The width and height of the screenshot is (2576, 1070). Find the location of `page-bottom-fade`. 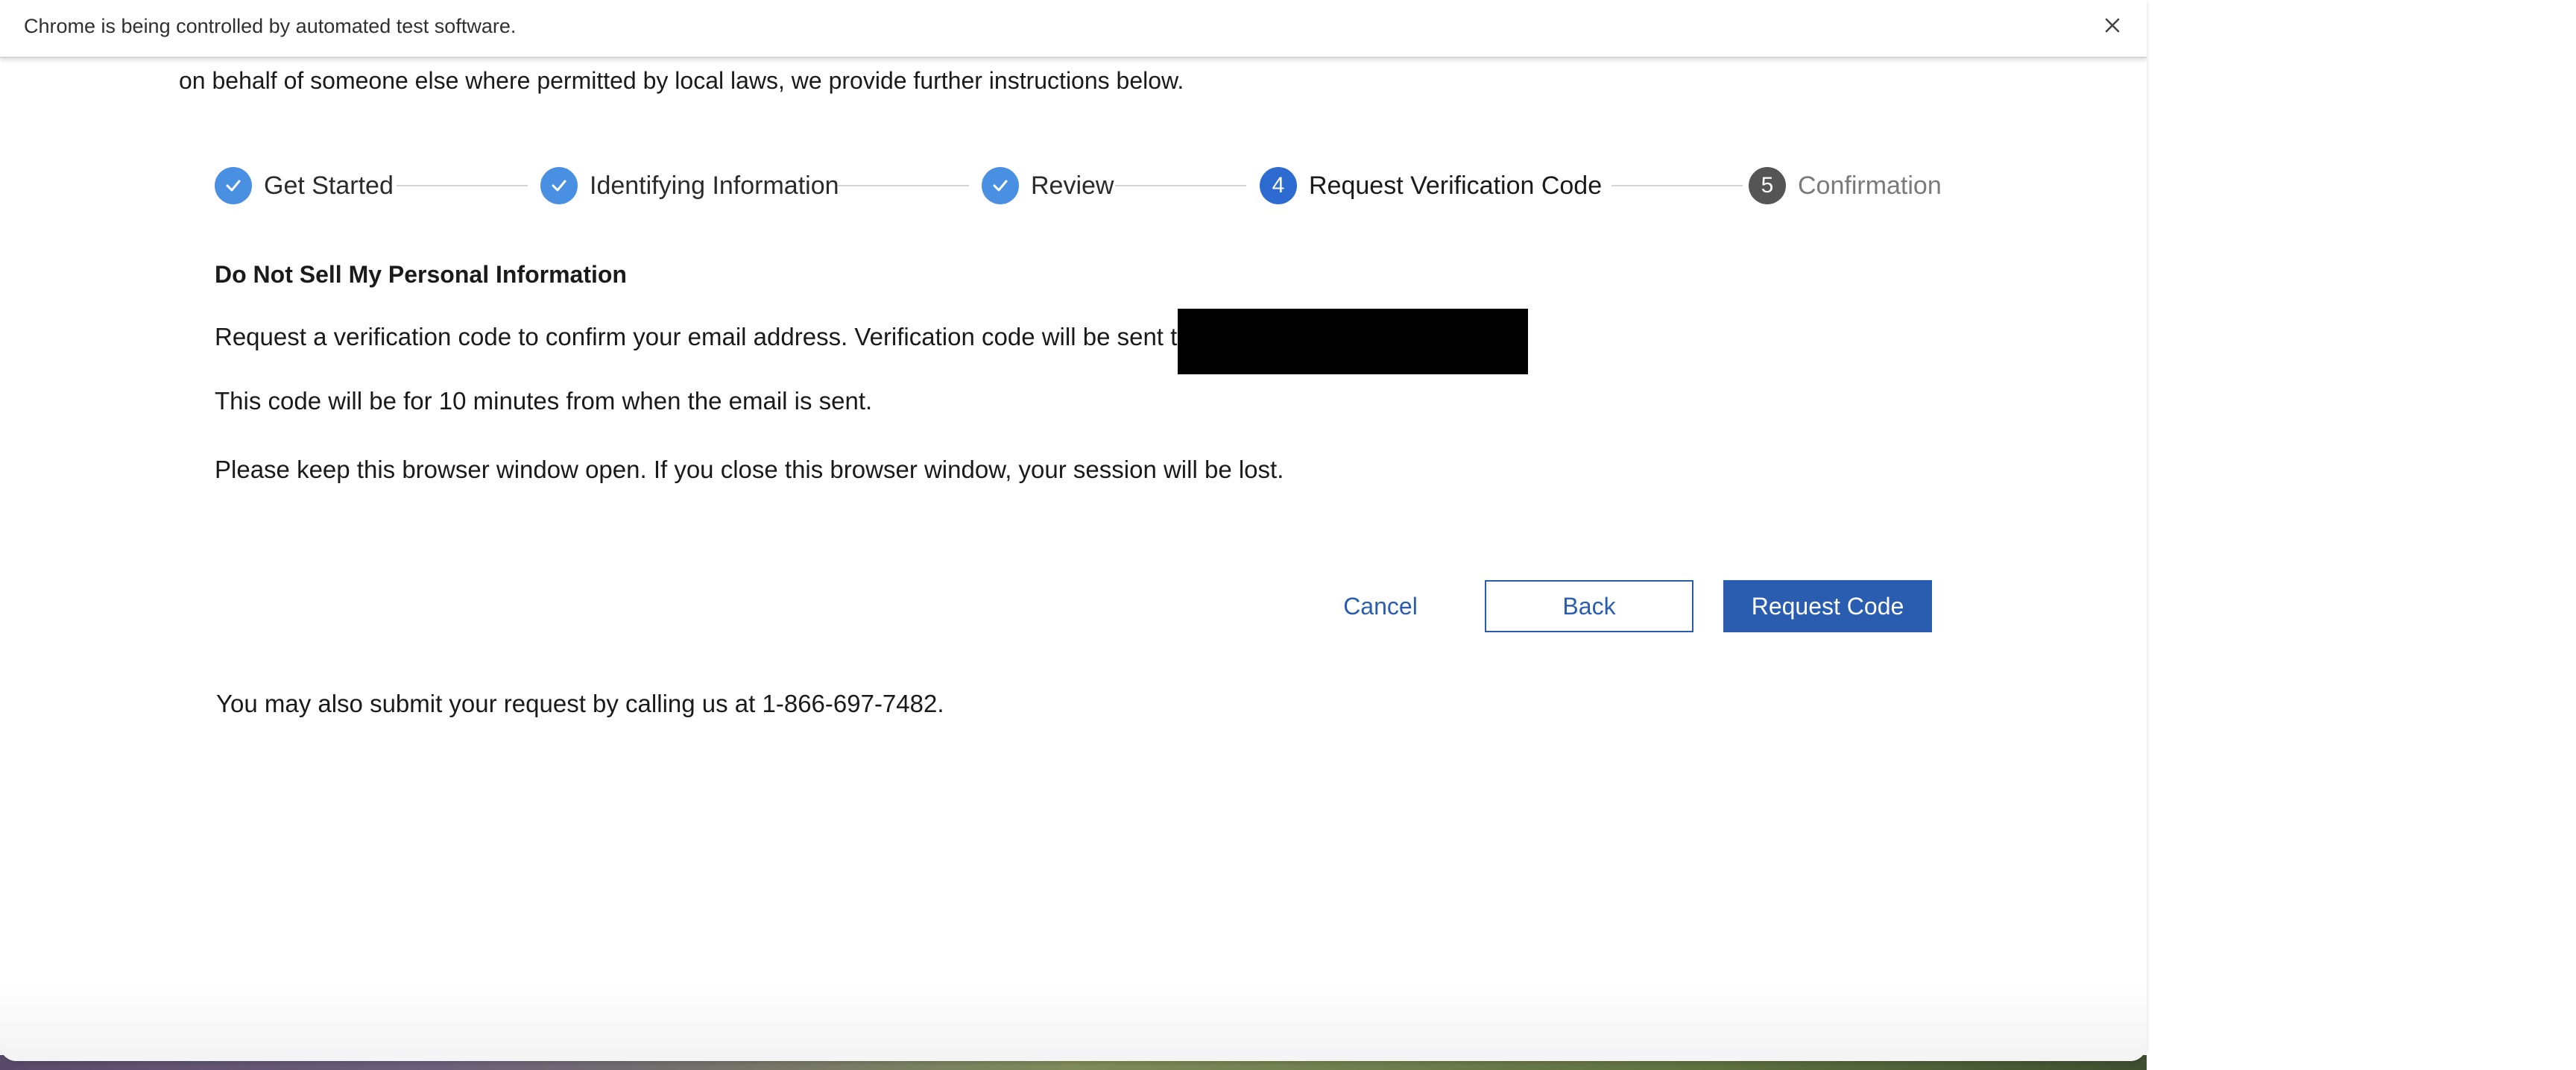

page-bottom-fade is located at coordinates (1073, 1022).